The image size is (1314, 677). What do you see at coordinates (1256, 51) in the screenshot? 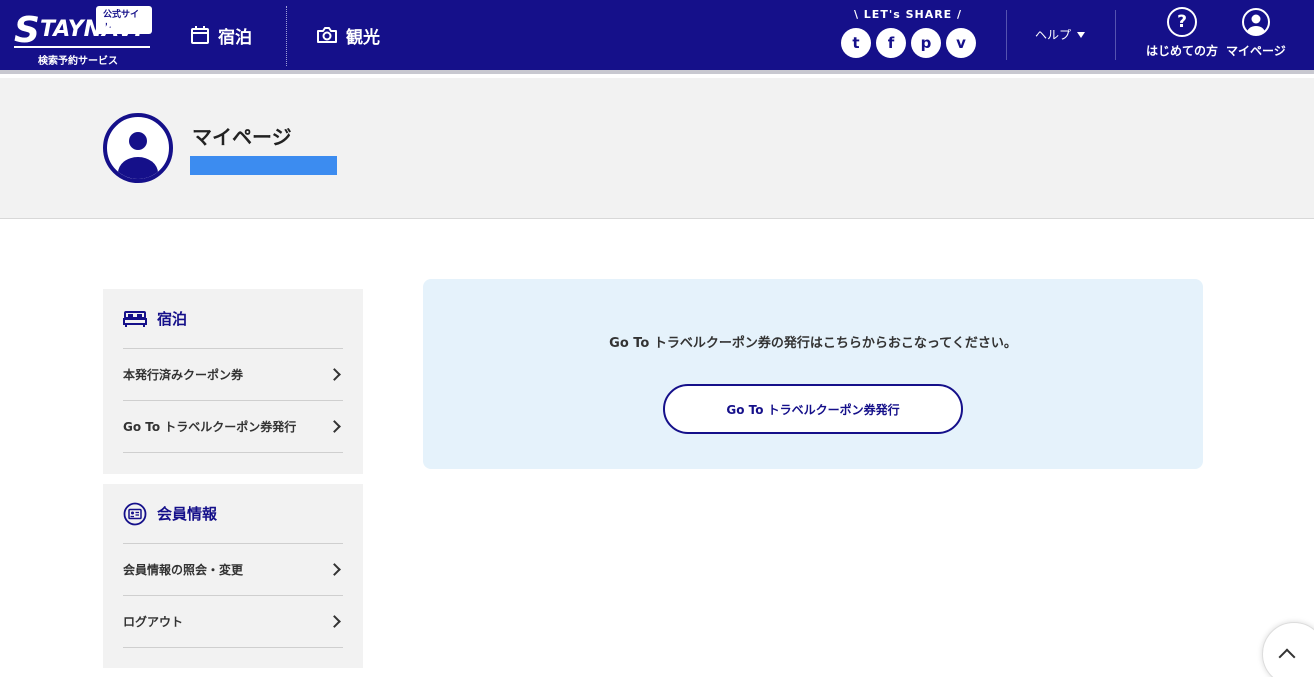
I see `mypage-label: マイページ` at bounding box center [1256, 51].